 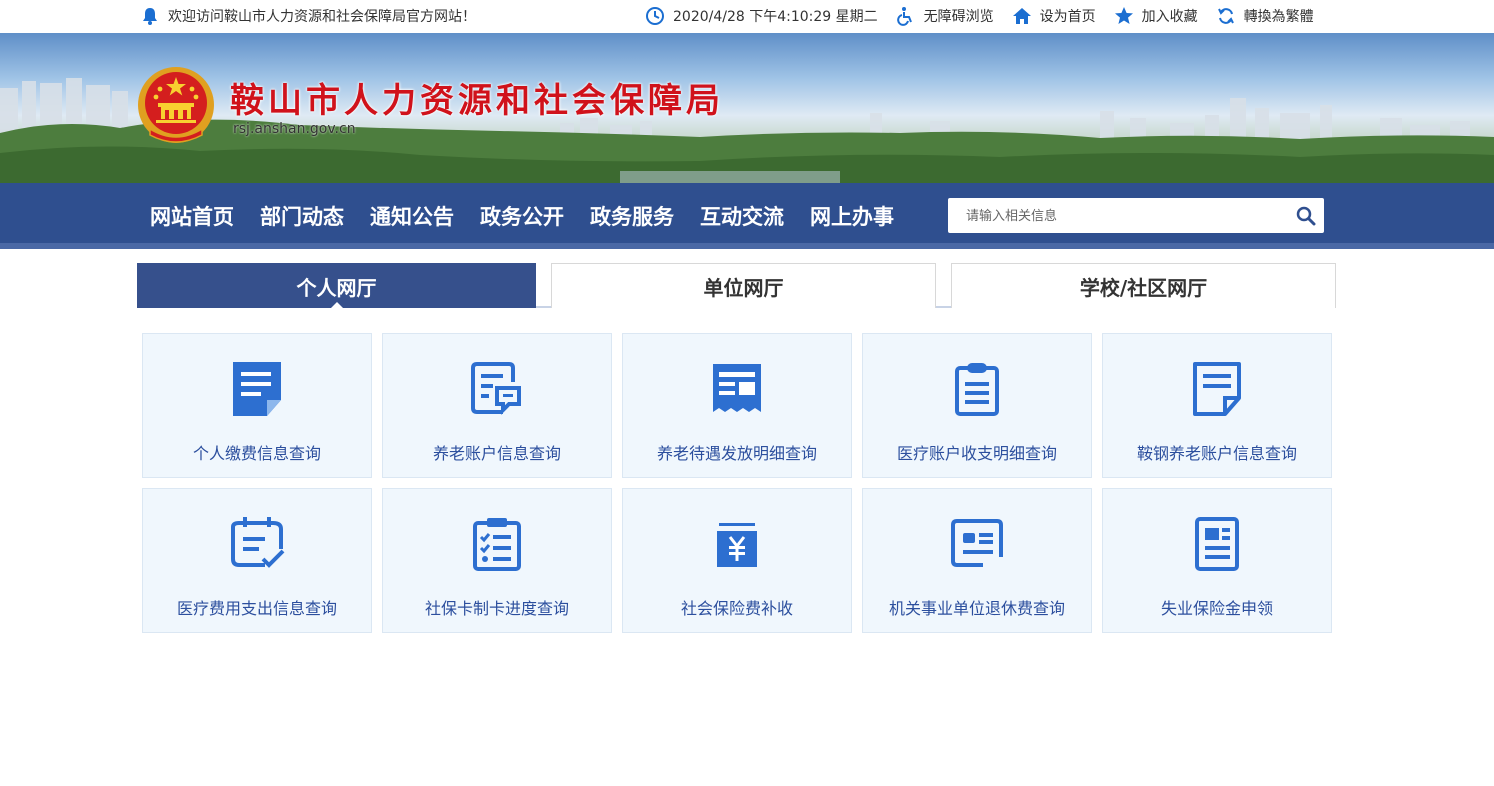 I want to click on search-box, so click(x=1136, y=215).